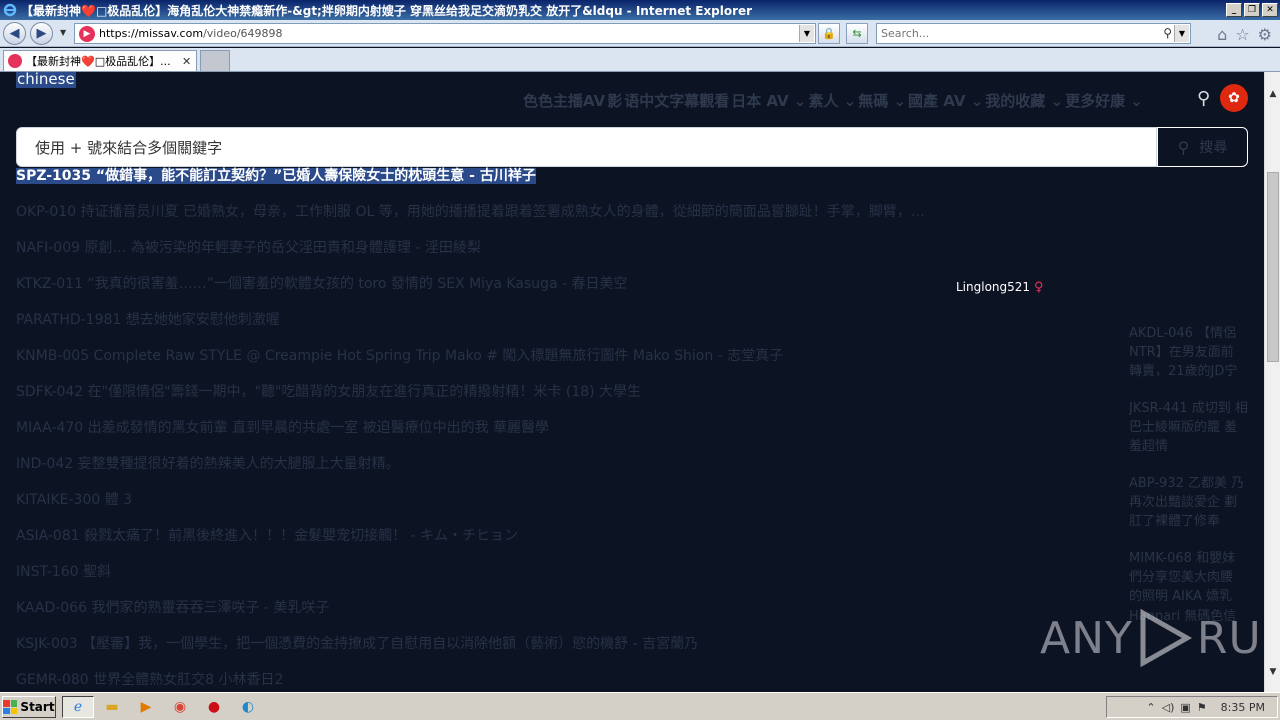 This screenshot has height=720, width=1280. I want to click on list-item: KAAD-066 我們家的熟靈吞吞三澤咲子 - 美乳咲子, so click(566, 616).